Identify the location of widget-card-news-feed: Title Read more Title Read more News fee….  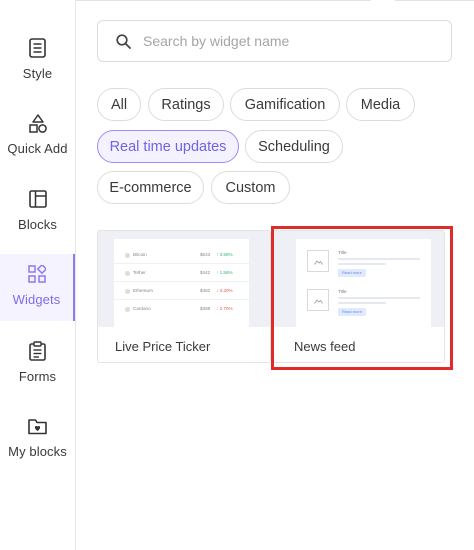
(358, 296).